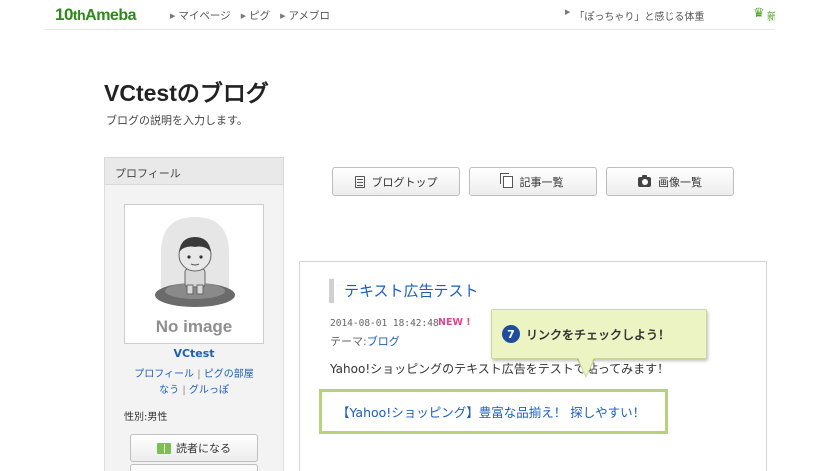  Describe the element at coordinates (229, 374) in the screenshot. I see `pigg-room-link: ピグの部屋` at that location.